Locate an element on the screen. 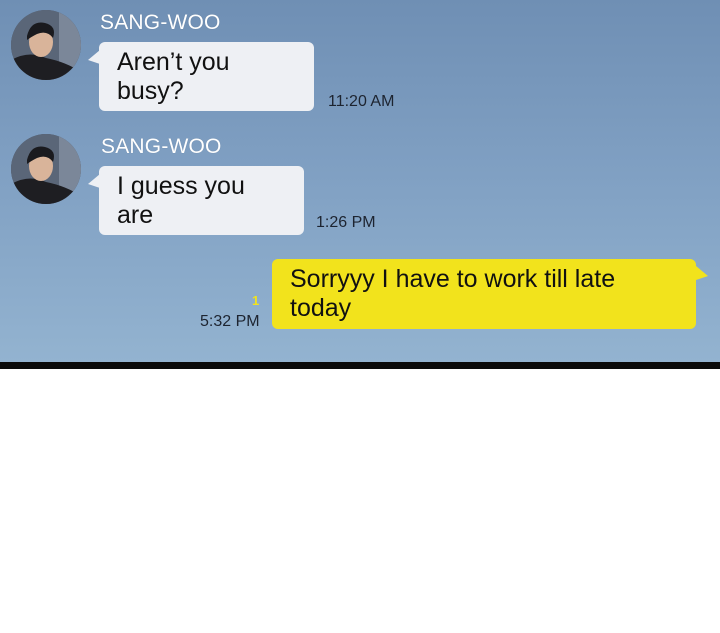 The image size is (720, 633). message-bubble: Sorryyy I have to work till late today is located at coordinates (484, 294).